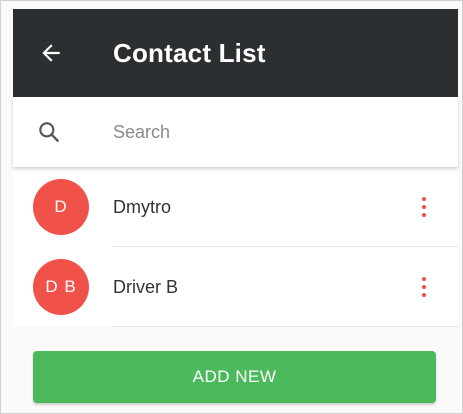  What do you see at coordinates (146, 286) in the screenshot?
I see `contact-name: Driver B` at bounding box center [146, 286].